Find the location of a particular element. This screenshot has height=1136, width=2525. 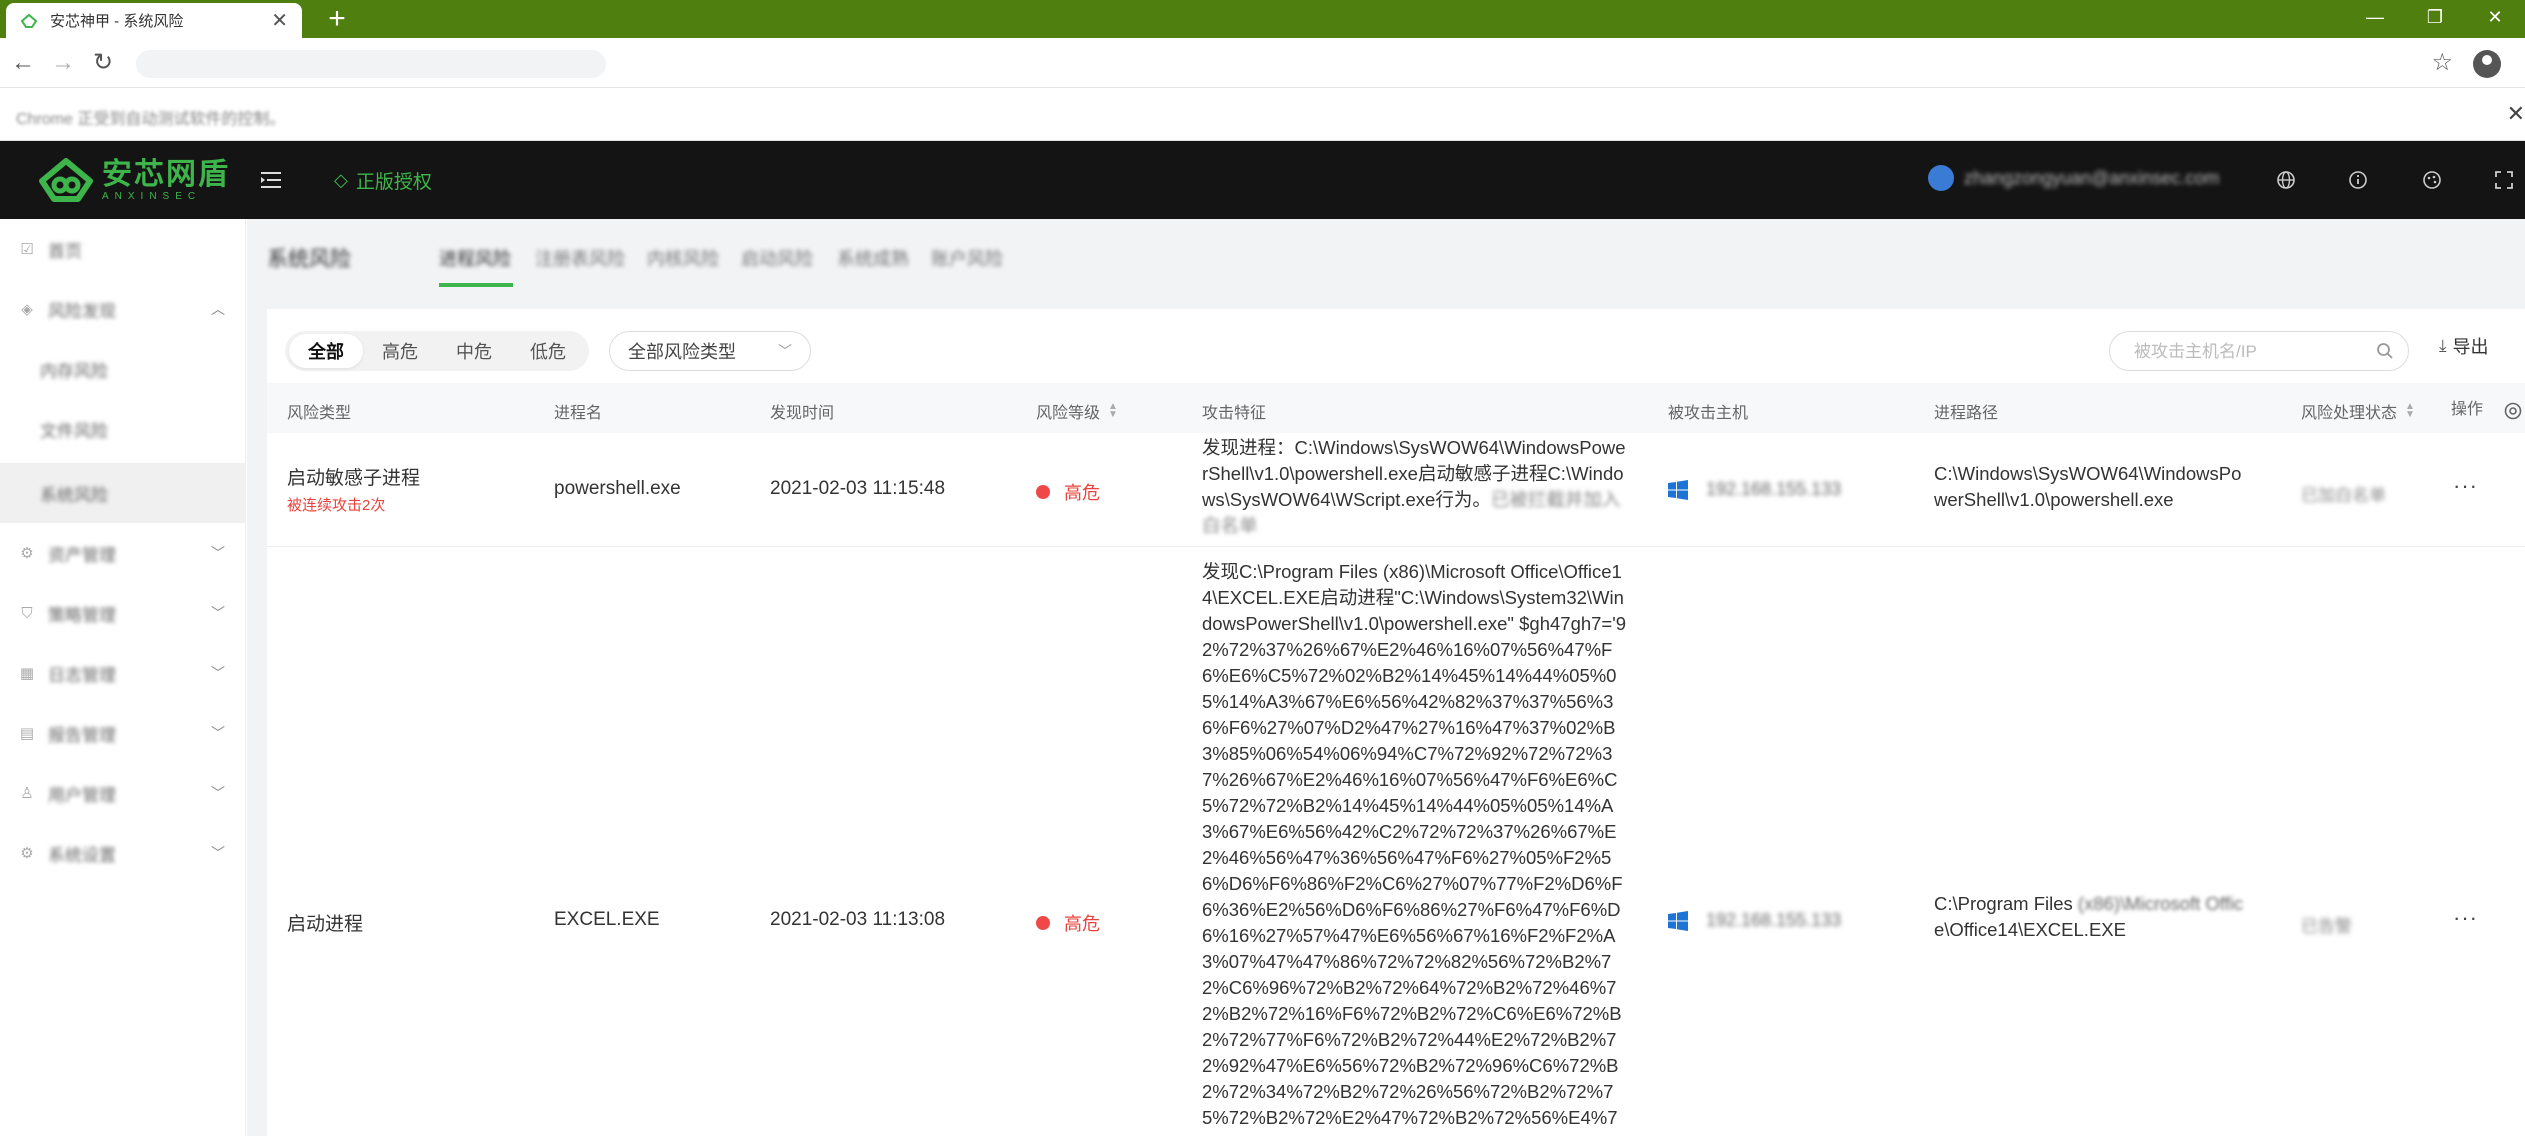

export-label: 导出 is located at coordinates (2470, 347).